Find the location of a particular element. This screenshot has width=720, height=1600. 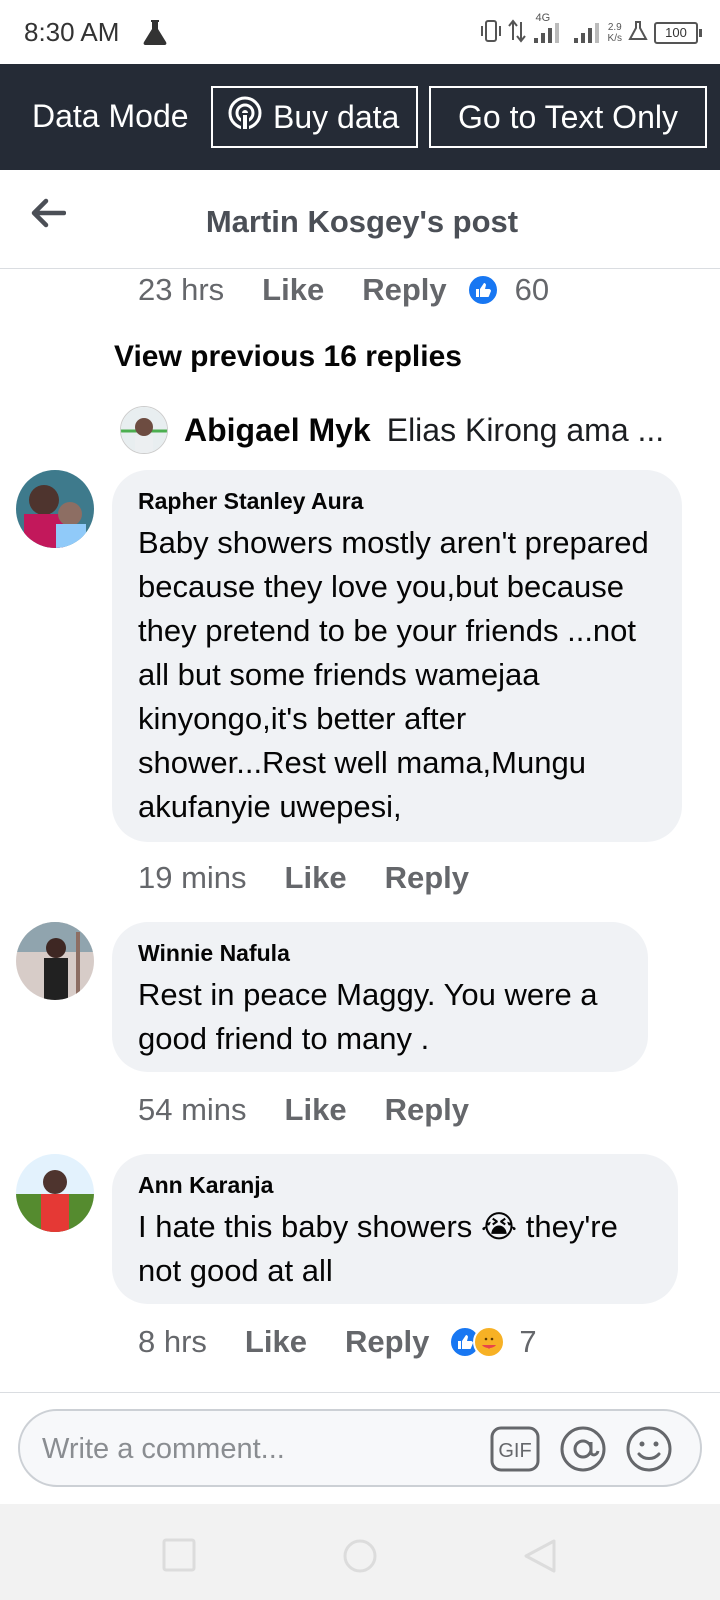

svg-text: GIF is located at coordinates (514, 1451).